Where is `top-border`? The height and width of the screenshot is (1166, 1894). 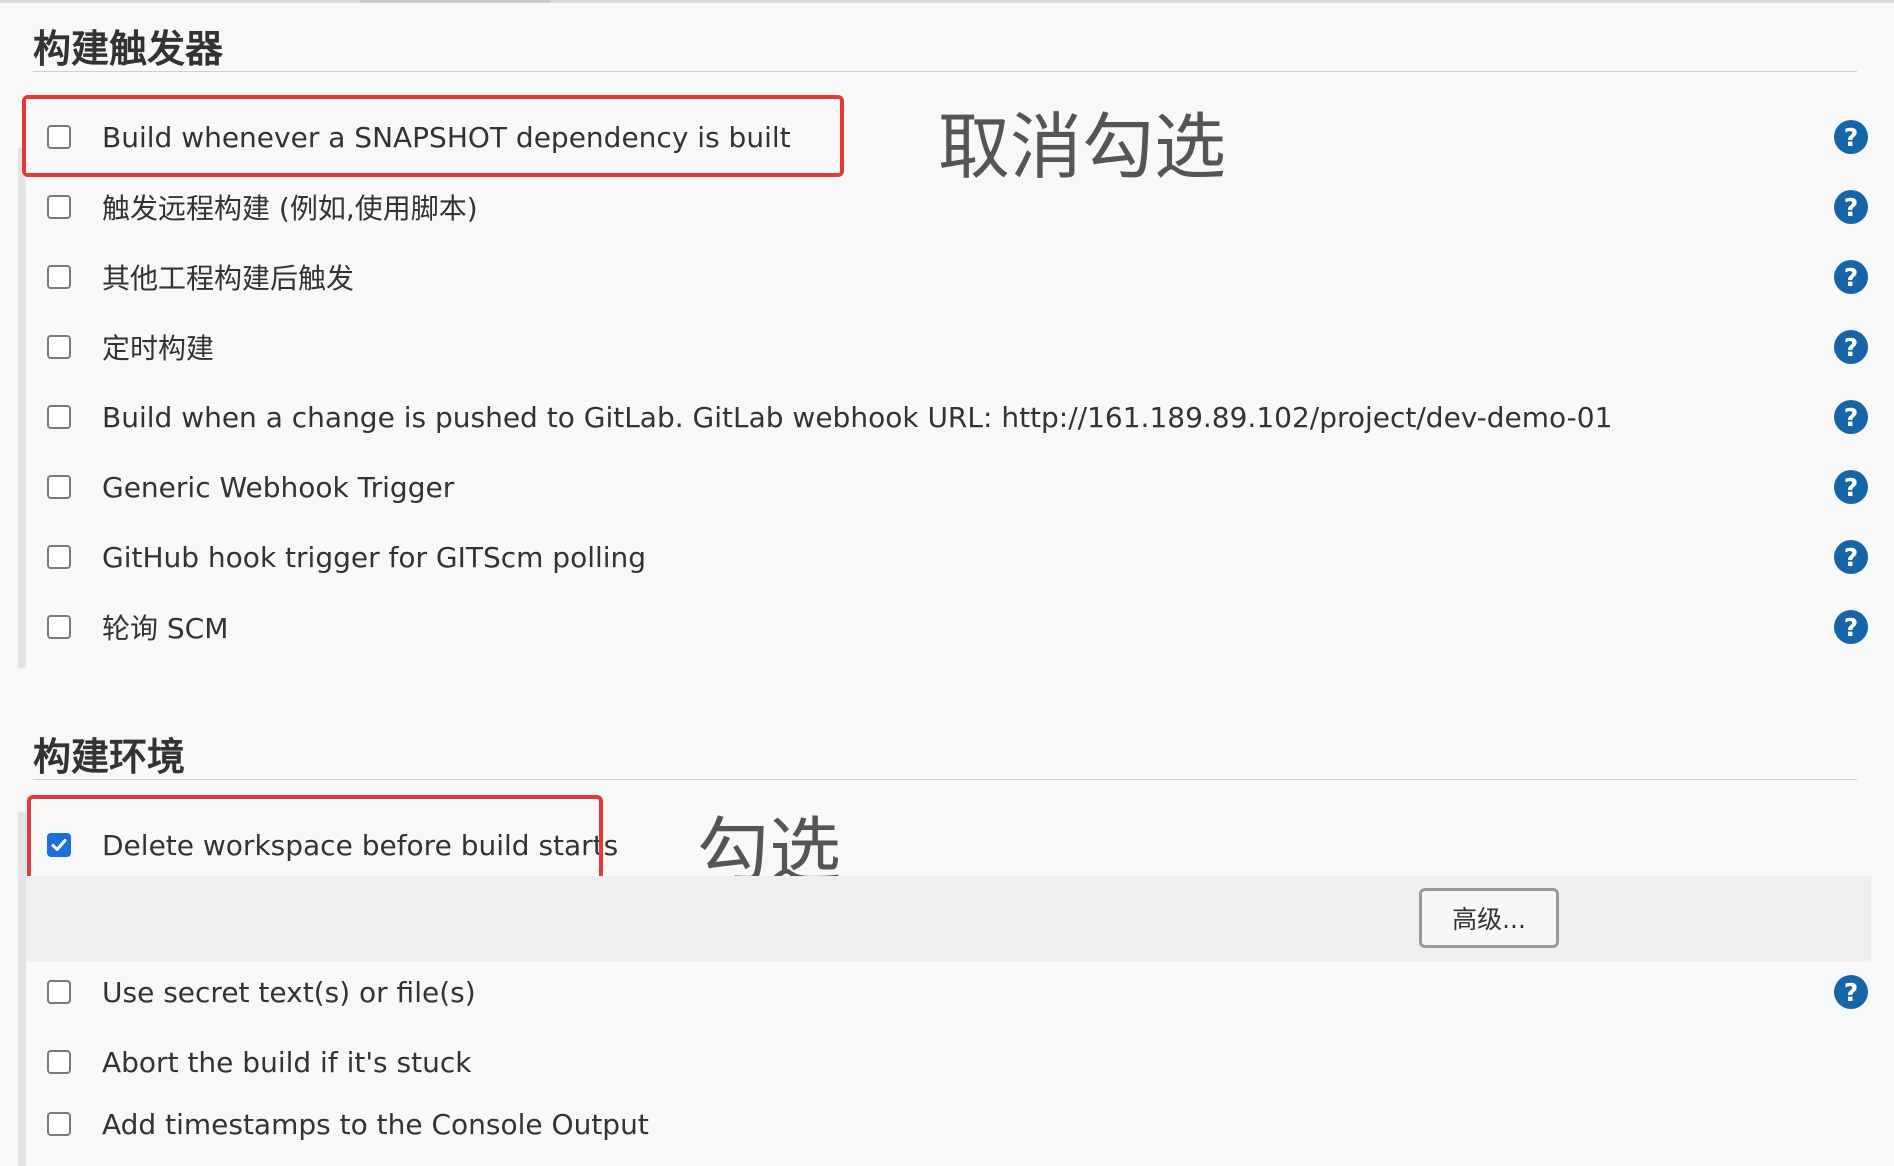 top-border is located at coordinates (947, 1).